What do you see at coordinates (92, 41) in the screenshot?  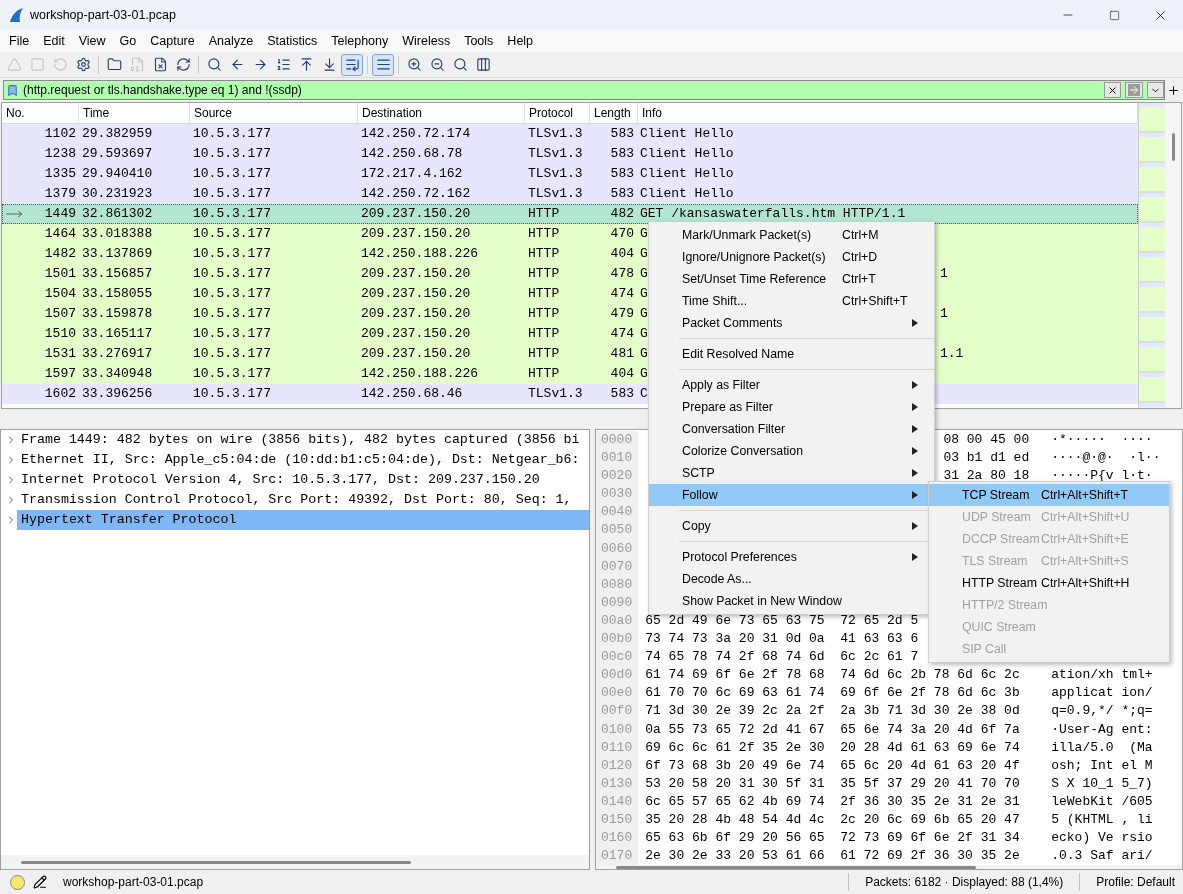 I see `menu-item: View` at bounding box center [92, 41].